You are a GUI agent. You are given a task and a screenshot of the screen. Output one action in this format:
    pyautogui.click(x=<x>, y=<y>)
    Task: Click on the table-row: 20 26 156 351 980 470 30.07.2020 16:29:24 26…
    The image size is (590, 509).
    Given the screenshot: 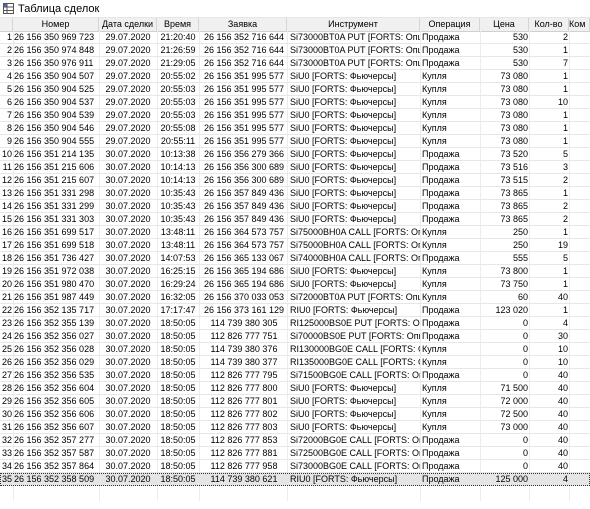 What is the action you would take?
    pyautogui.click(x=295, y=284)
    